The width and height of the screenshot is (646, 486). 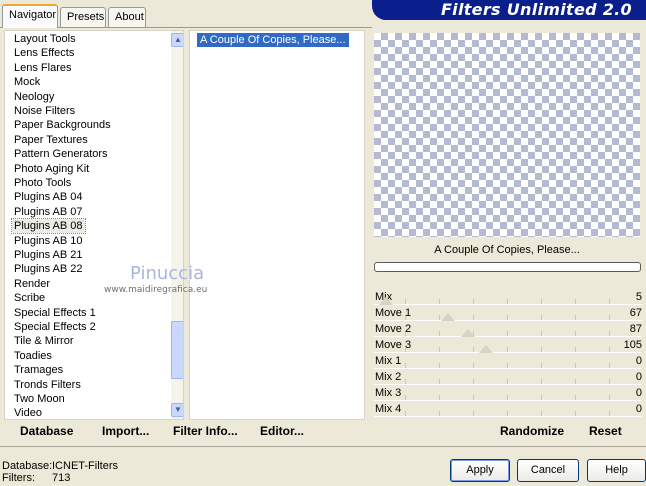 What do you see at coordinates (507, 330) in the screenshot?
I see `param-row: Move 2 87` at bounding box center [507, 330].